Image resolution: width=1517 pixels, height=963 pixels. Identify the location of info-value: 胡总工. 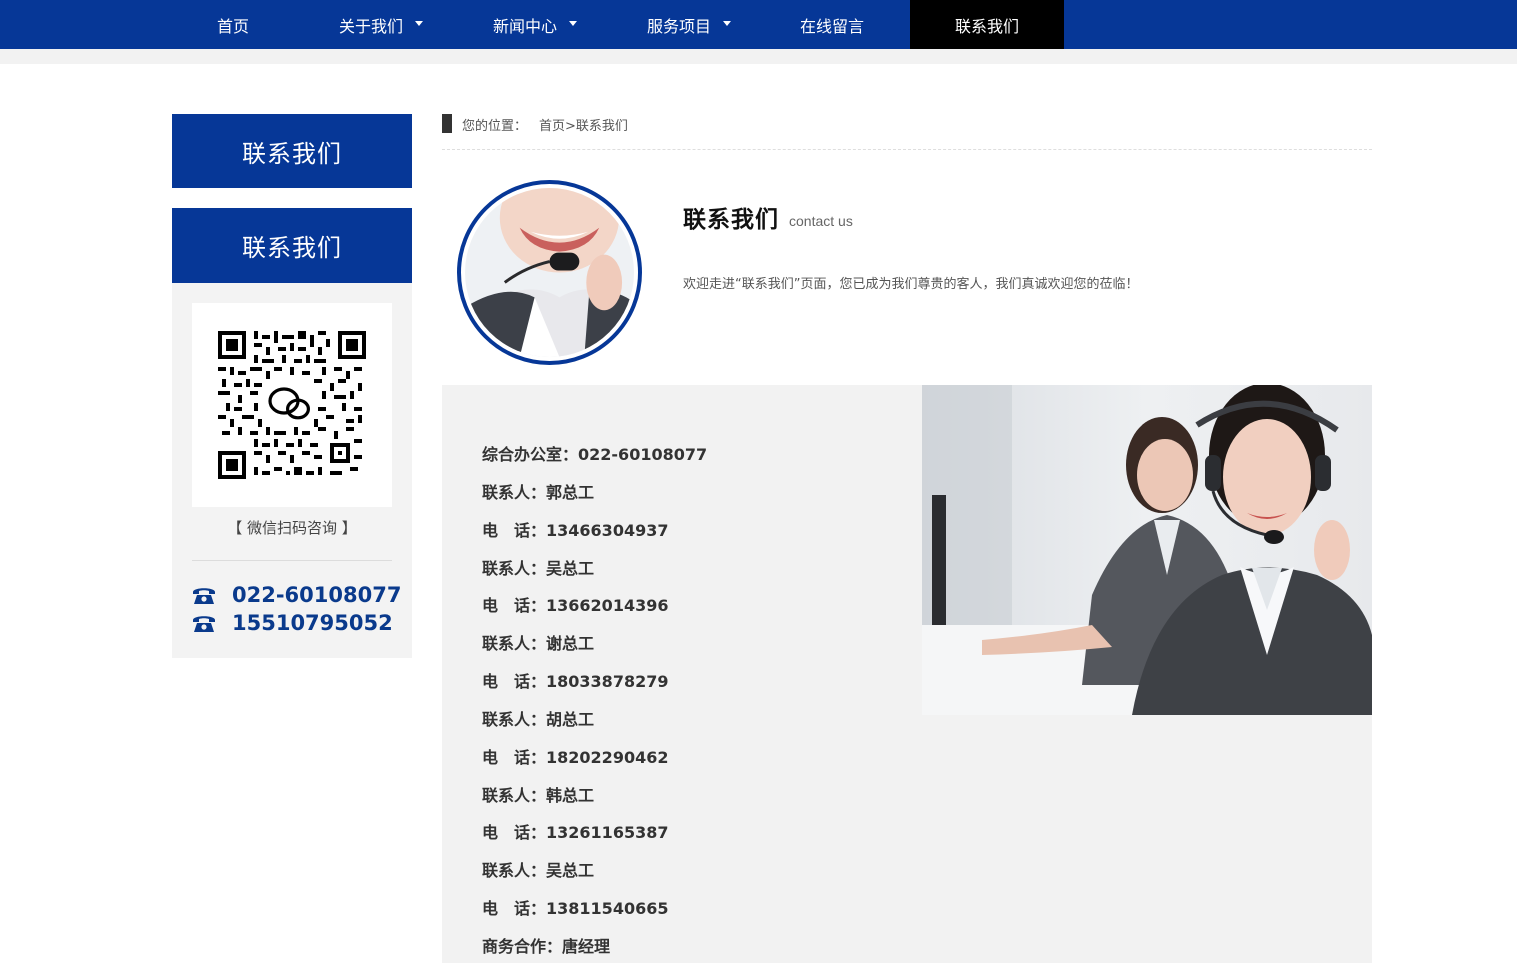
(570, 719).